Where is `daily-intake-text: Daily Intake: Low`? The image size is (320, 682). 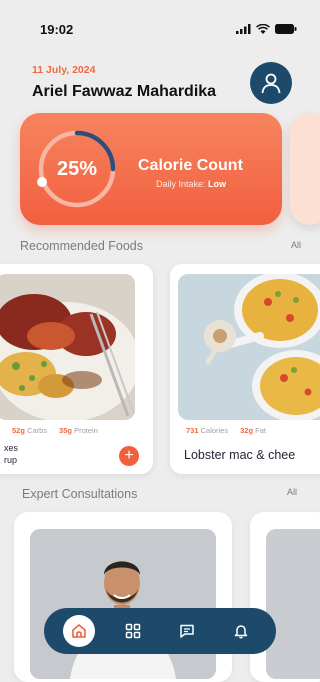
daily-intake-text: Daily Intake: Low is located at coordinates (191, 184).